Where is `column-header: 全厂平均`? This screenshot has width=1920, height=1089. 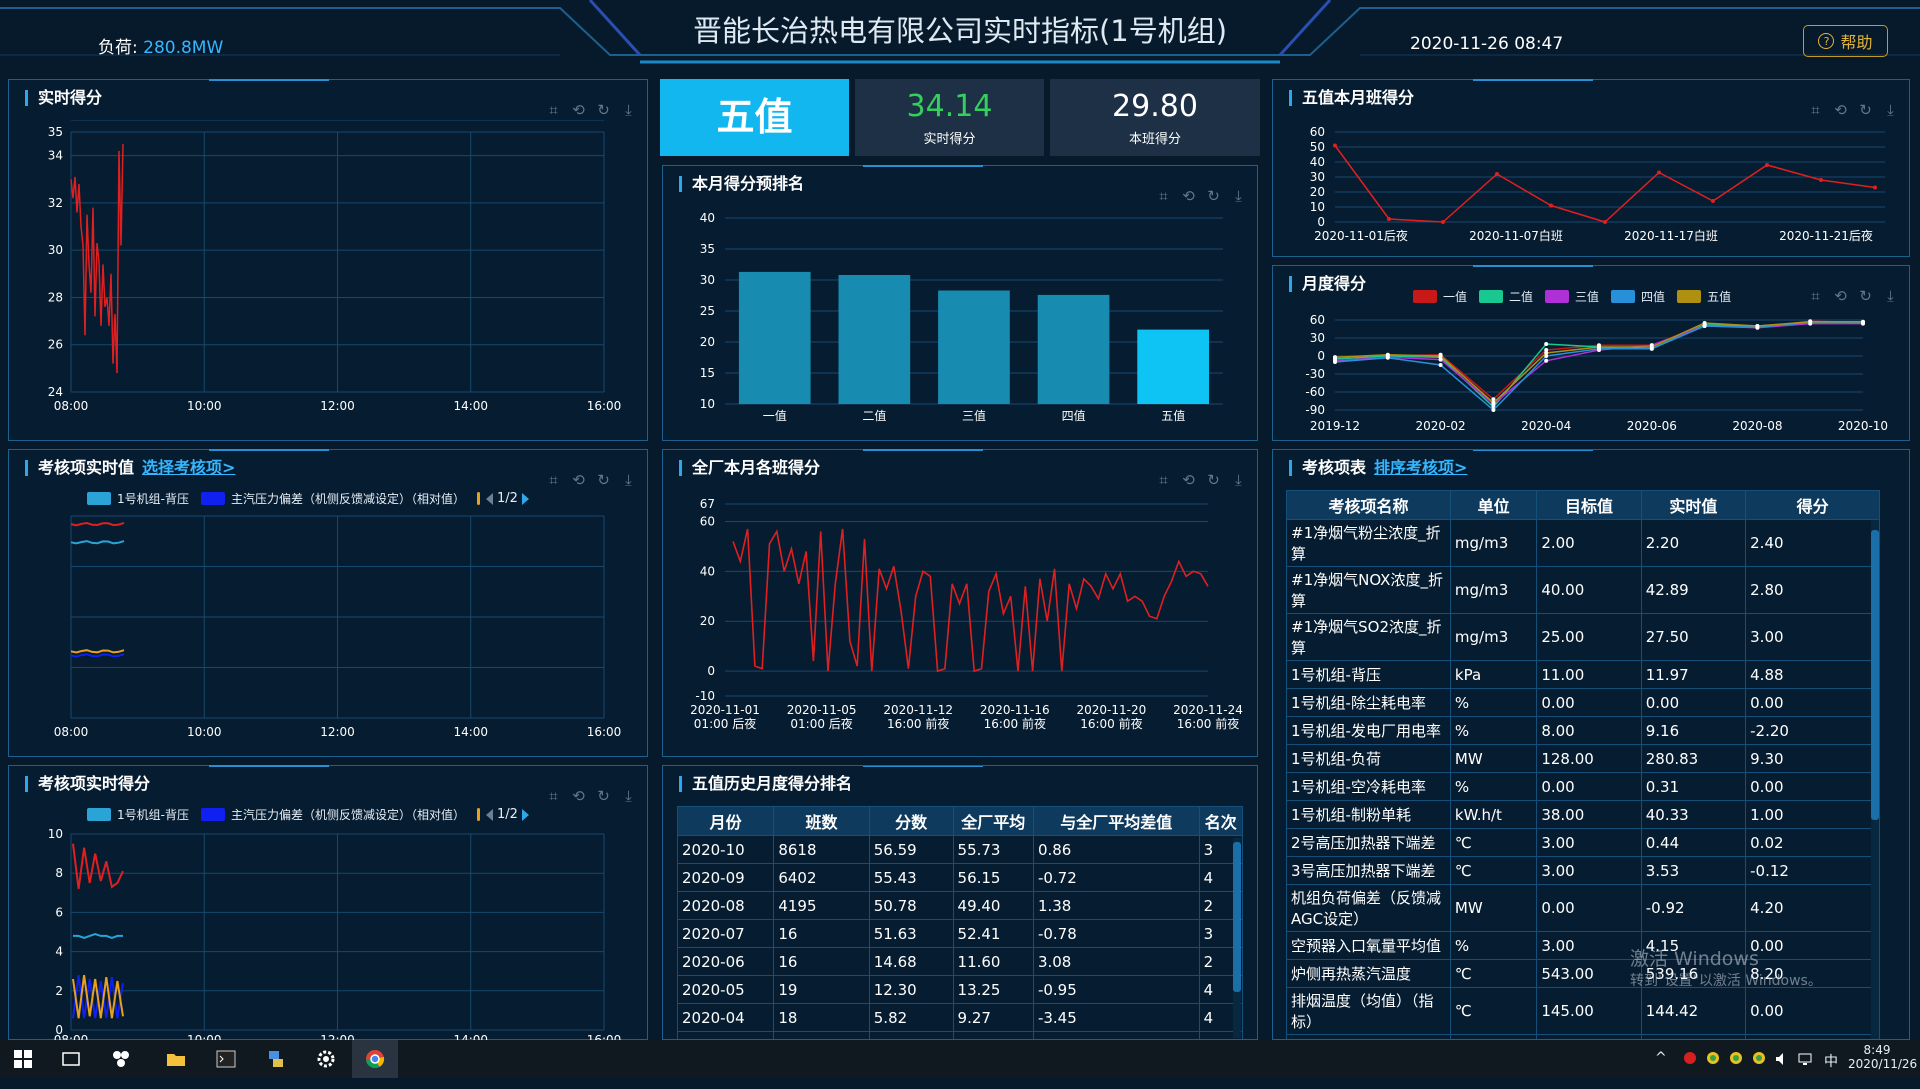
column-header: 全厂平均 is located at coordinates (993, 821).